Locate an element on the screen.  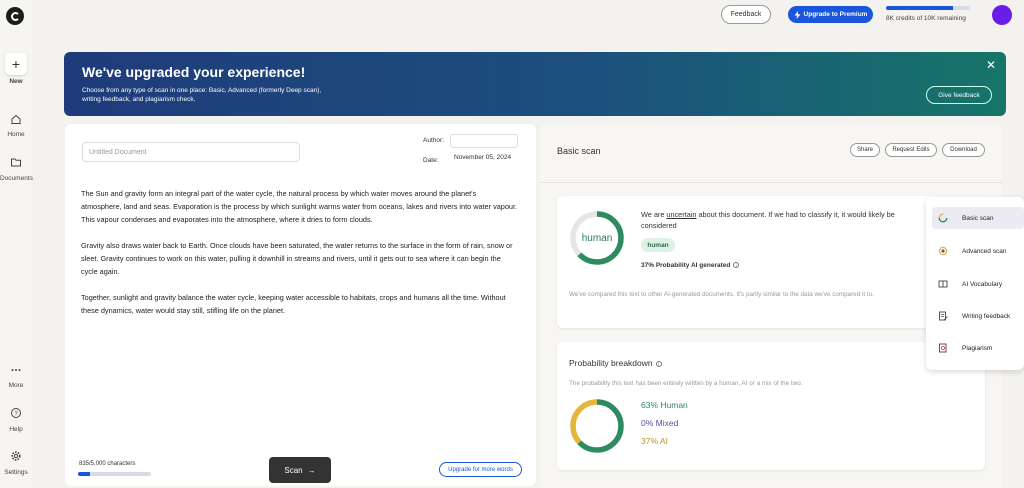
user-avatar is located at coordinates (1002, 15).